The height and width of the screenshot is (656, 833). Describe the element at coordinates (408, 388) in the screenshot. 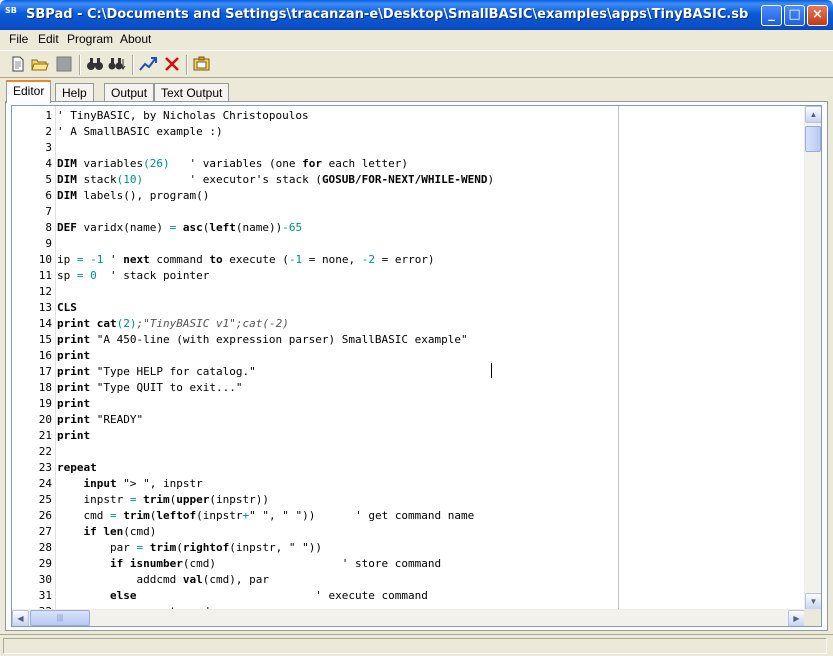

I see `code-line: 18 print "Type QUIT to exit..."` at that location.